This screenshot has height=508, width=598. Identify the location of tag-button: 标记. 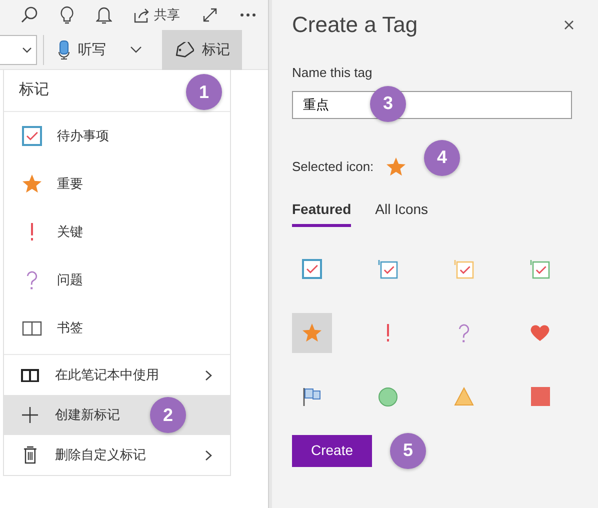
(202, 50).